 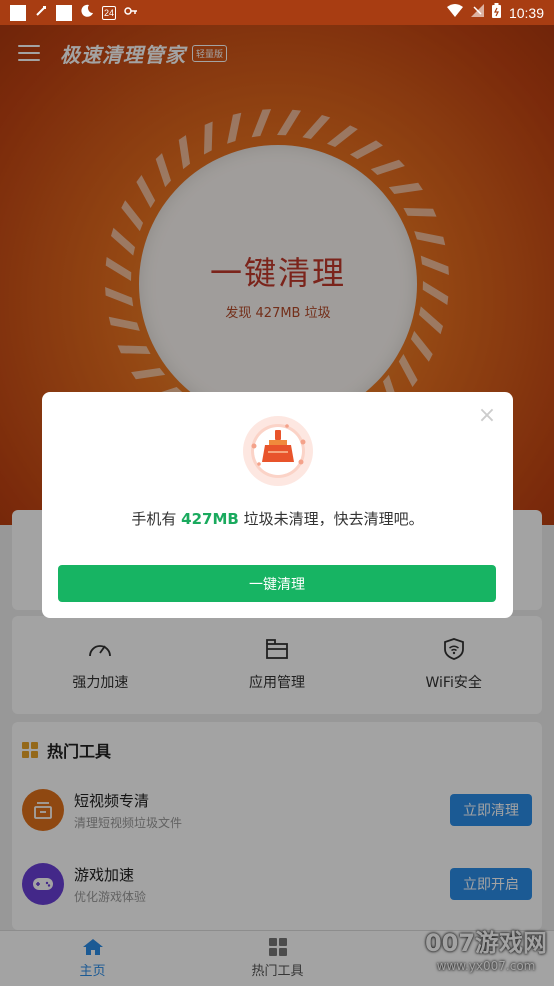 What do you see at coordinates (487, 416) in the screenshot?
I see `close-icon: ×` at bounding box center [487, 416].